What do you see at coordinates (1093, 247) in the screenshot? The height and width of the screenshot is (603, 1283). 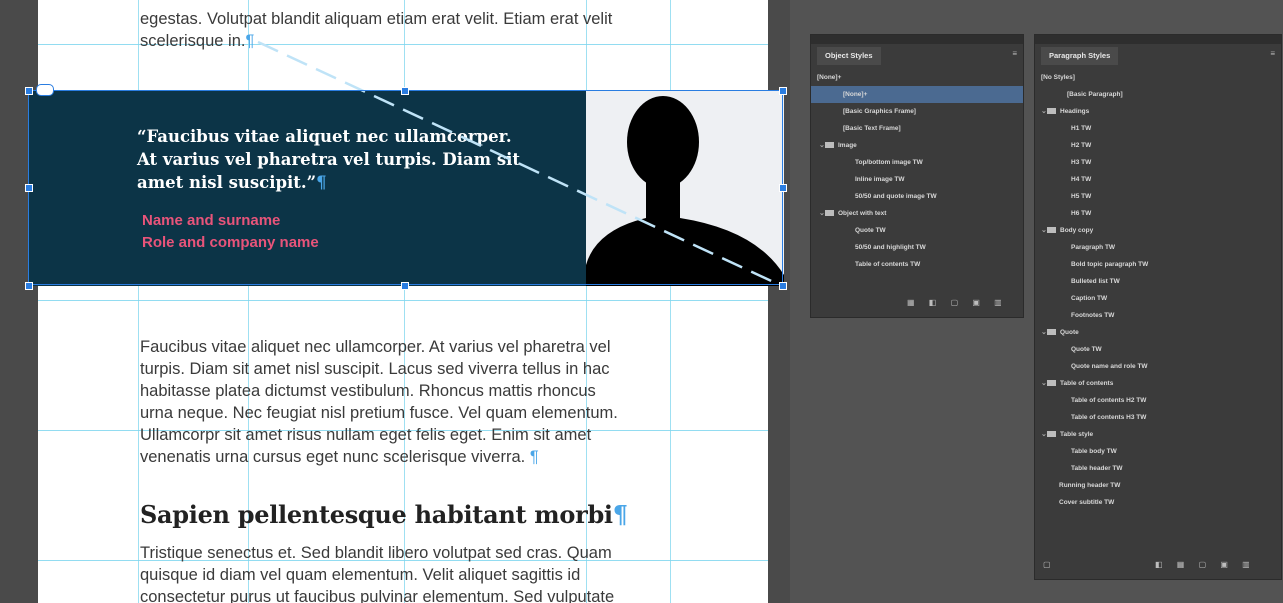 I see `style-label: Paragraph TW` at bounding box center [1093, 247].